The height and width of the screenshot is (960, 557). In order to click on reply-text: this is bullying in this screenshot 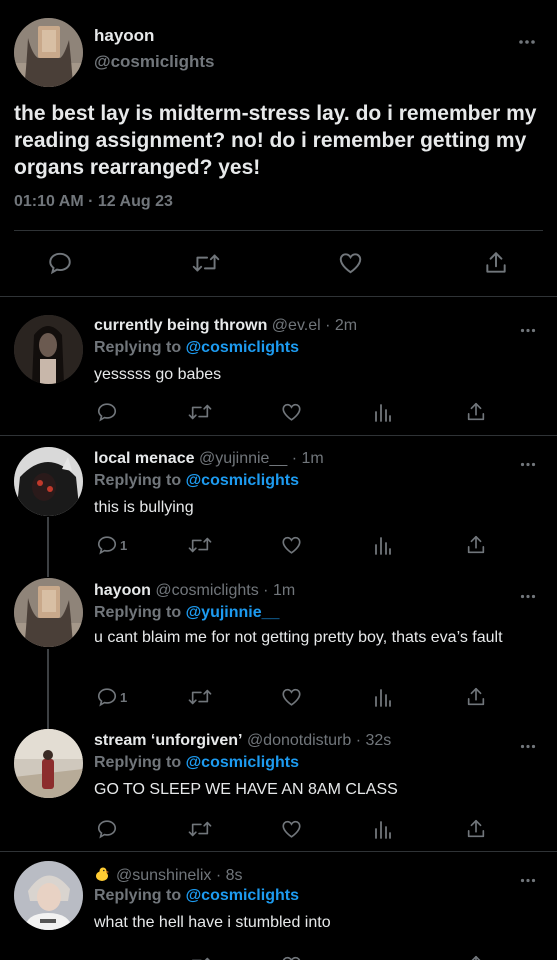, I will do `click(144, 507)`.